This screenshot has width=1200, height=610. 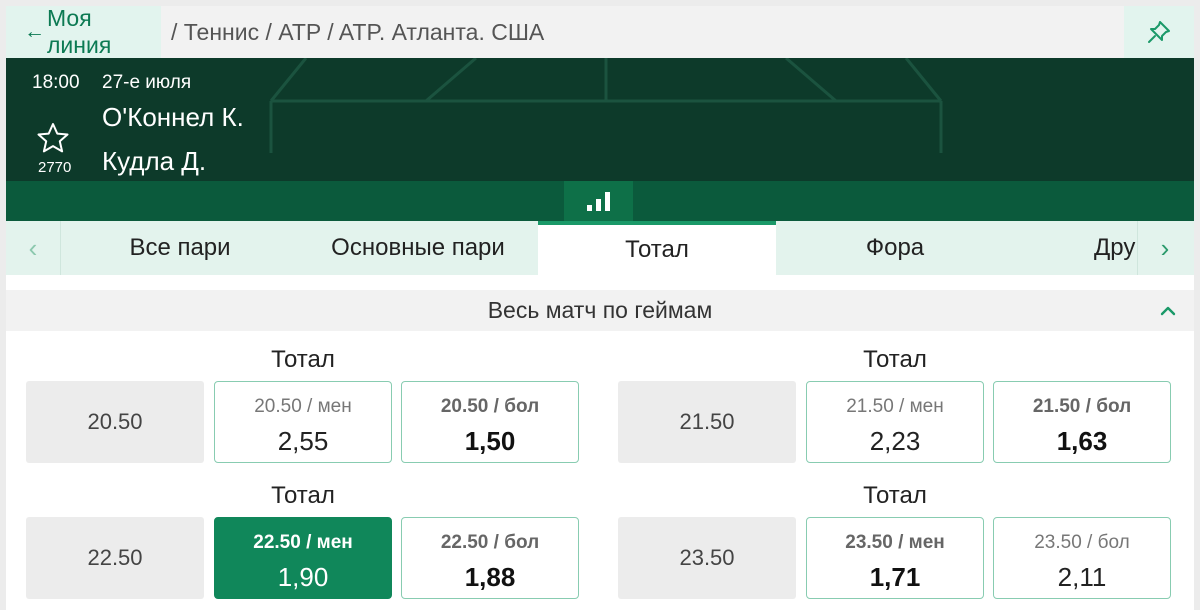 What do you see at coordinates (303, 558) in the screenshot?
I see `odd-under-button-selected: 22.50 / мен 1,90` at bounding box center [303, 558].